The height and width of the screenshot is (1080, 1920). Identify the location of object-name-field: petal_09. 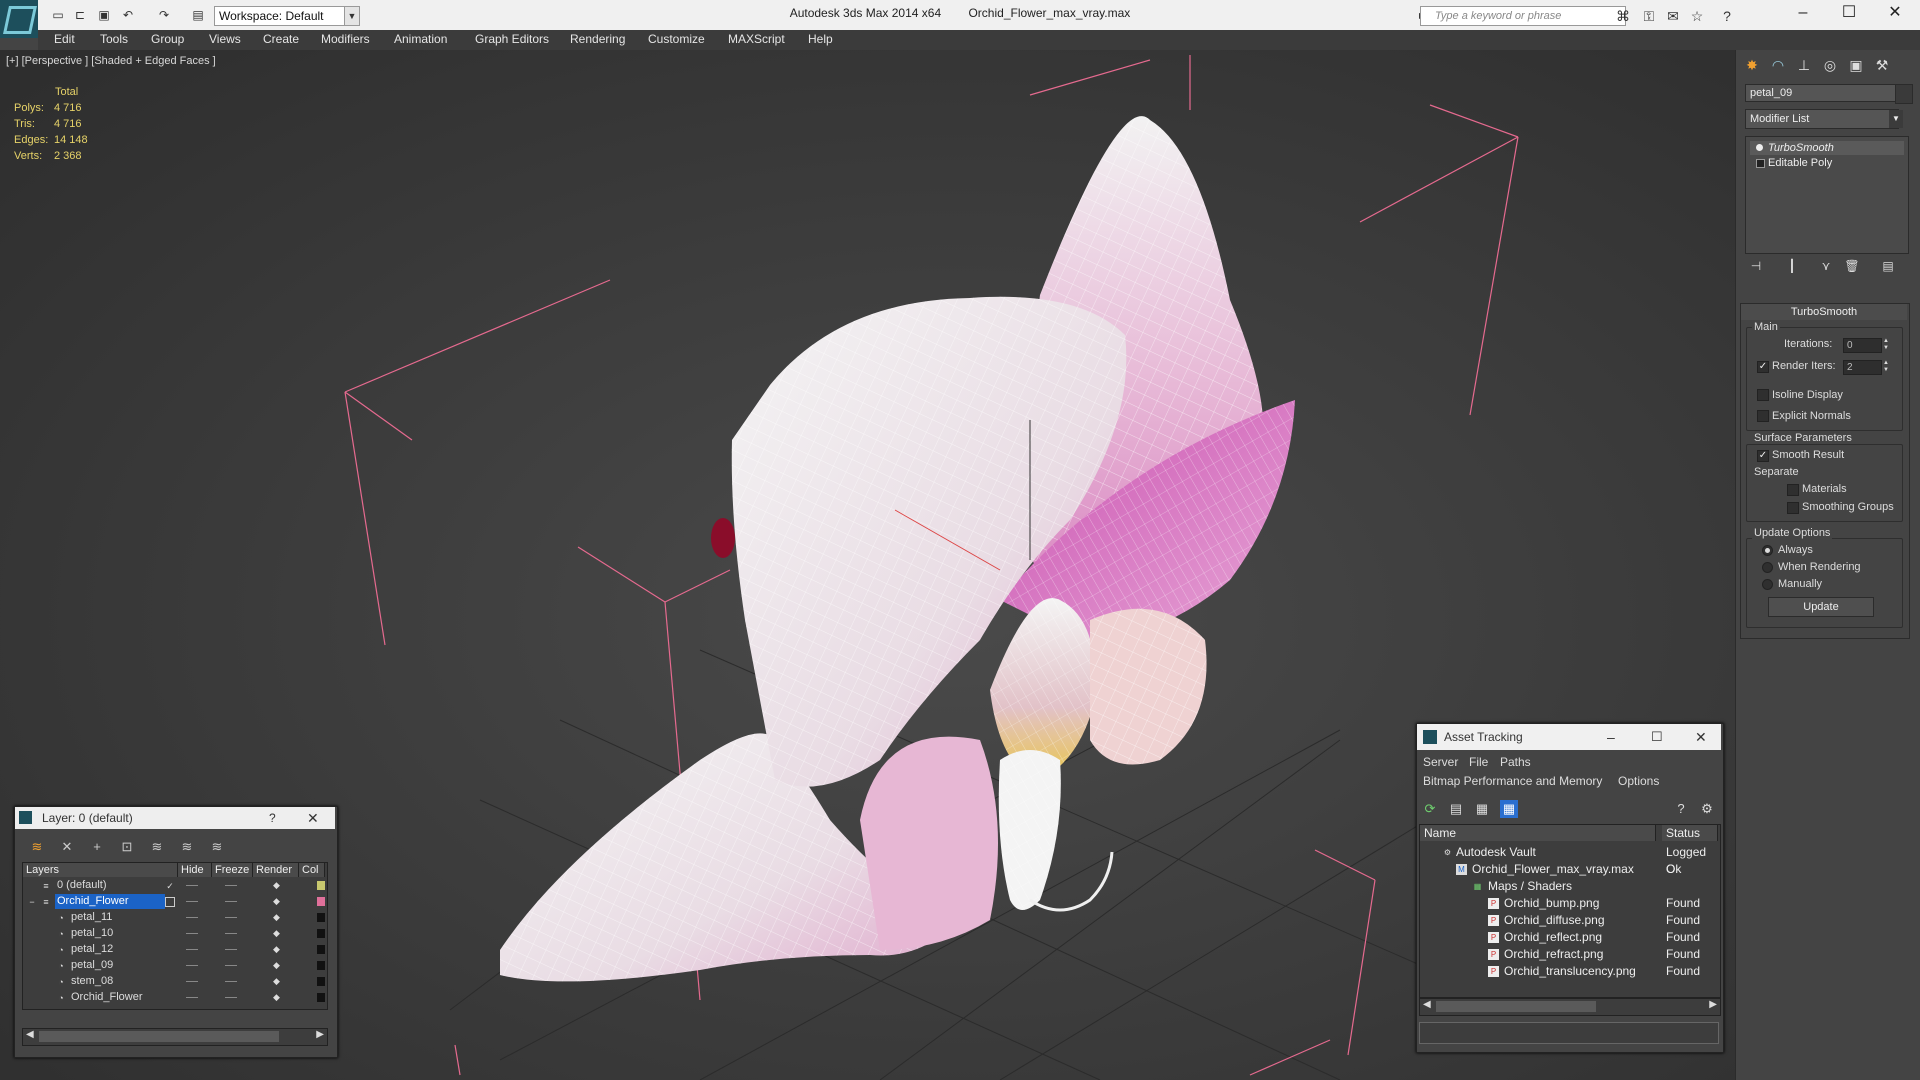
(1820, 93).